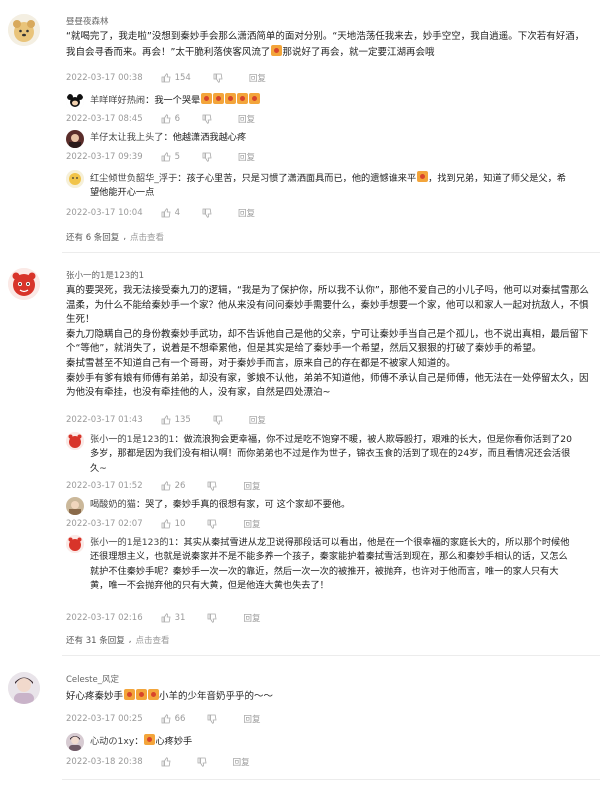  Describe the element at coordinates (301, 178) in the screenshot. I see `reply-body: 孩子心里苦，只是习惯了潇洒面具而已，他的遗憾谁来平` at that location.